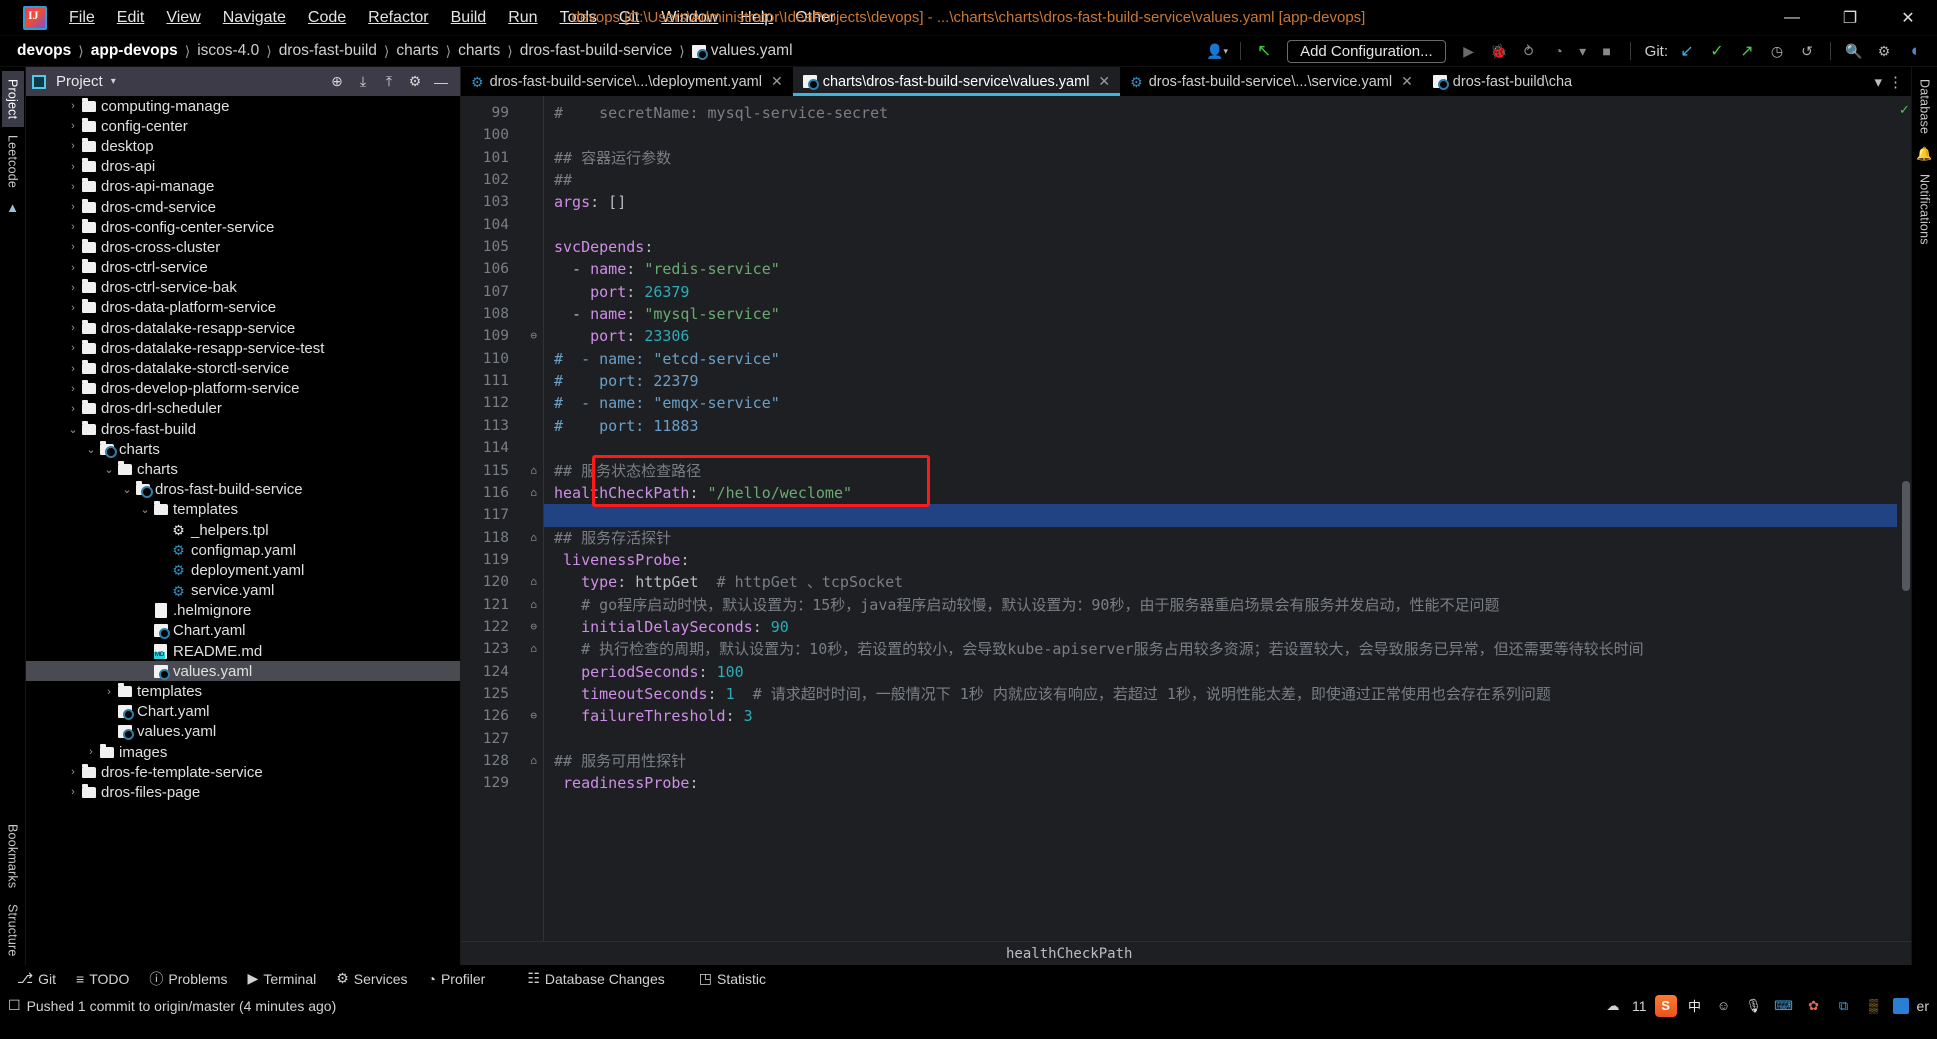 The width and height of the screenshot is (1937, 1039). What do you see at coordinates (243, 792) in the screenshot?
I see `tree-item: › dros-files-page` at bounding box center [243, 792].